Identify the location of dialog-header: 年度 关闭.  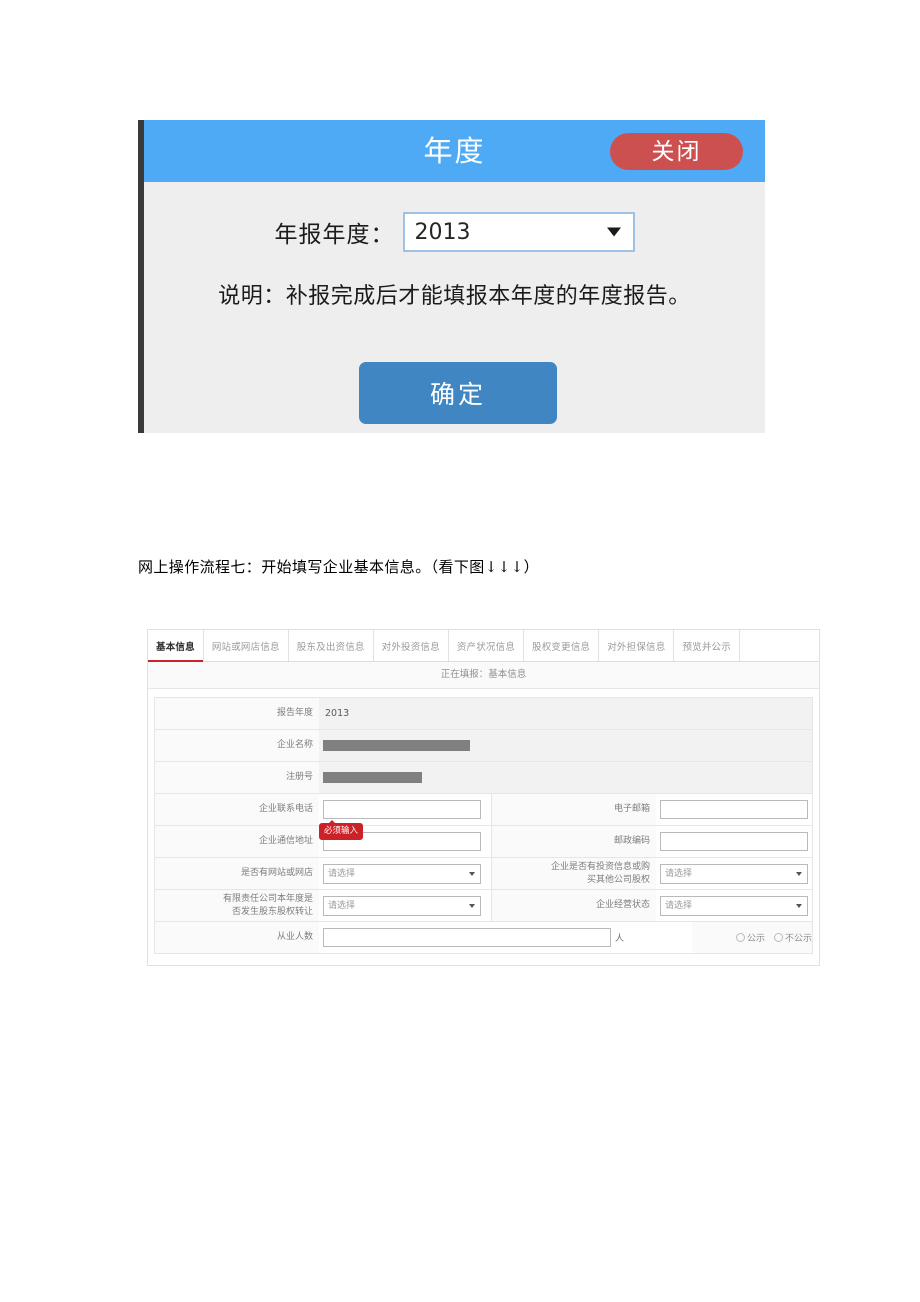
(454, 151).